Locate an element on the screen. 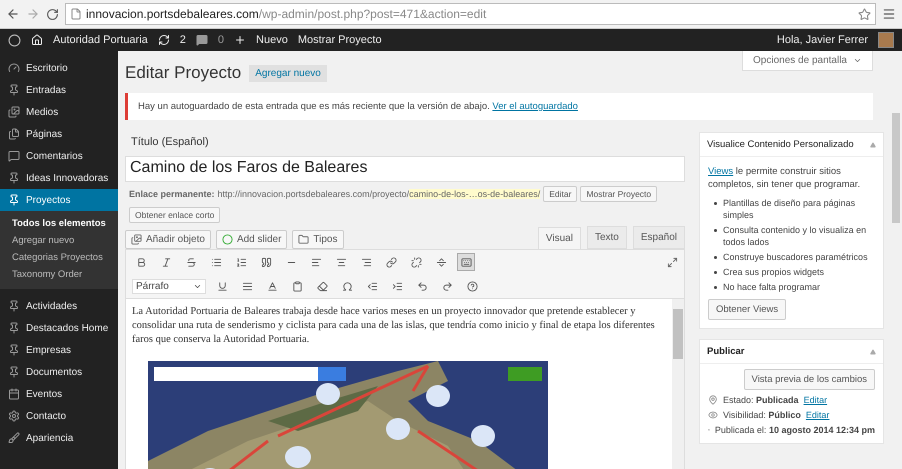 The width and height of the screenshot is (902, 469). back-icon is located at coordinates (13, 14).